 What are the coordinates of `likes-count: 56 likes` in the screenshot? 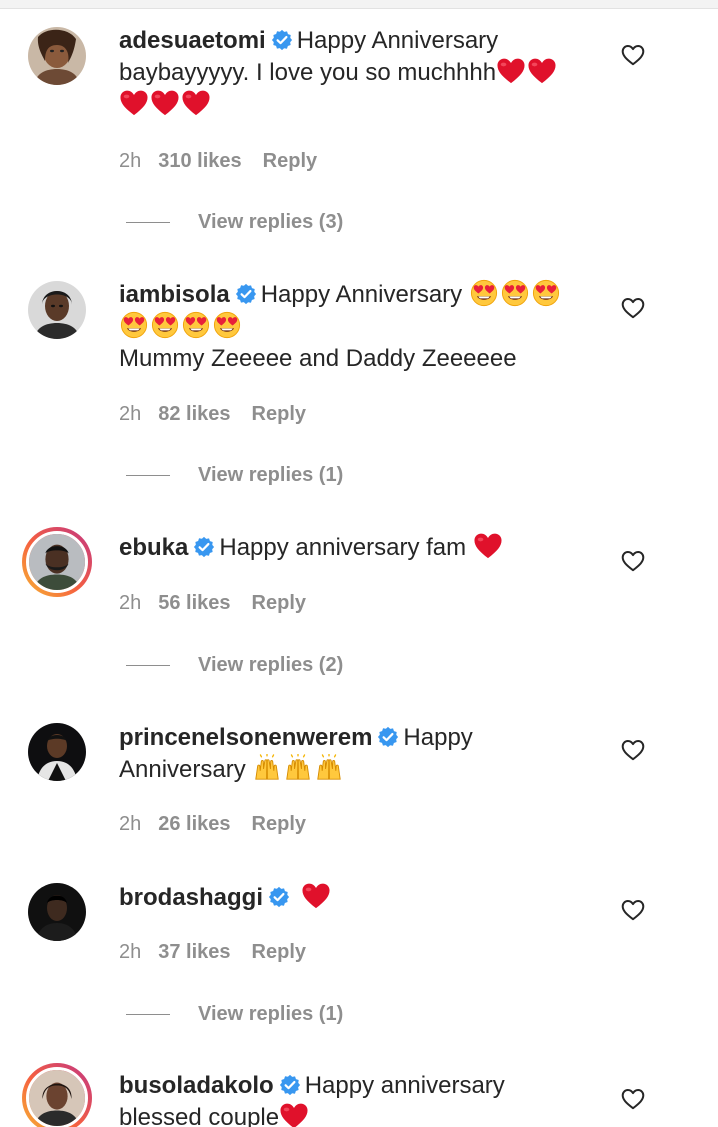 It's located at (194, 603).